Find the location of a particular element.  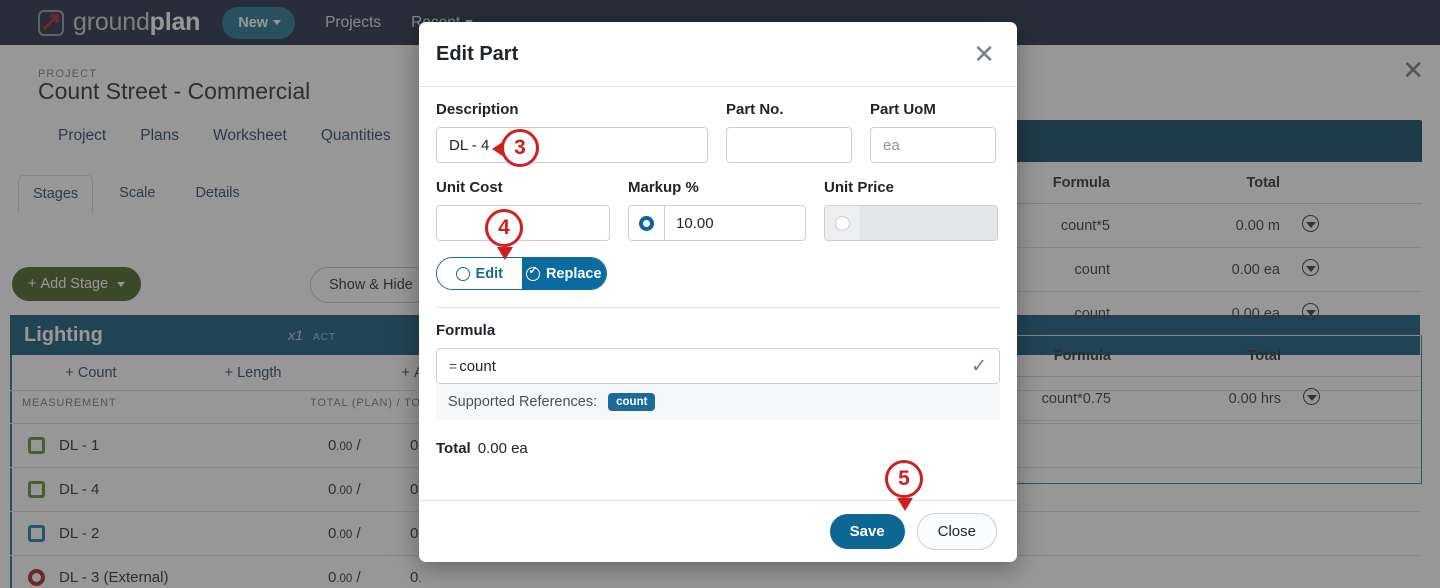

save-button: Save is located at coordinates (867, 531).